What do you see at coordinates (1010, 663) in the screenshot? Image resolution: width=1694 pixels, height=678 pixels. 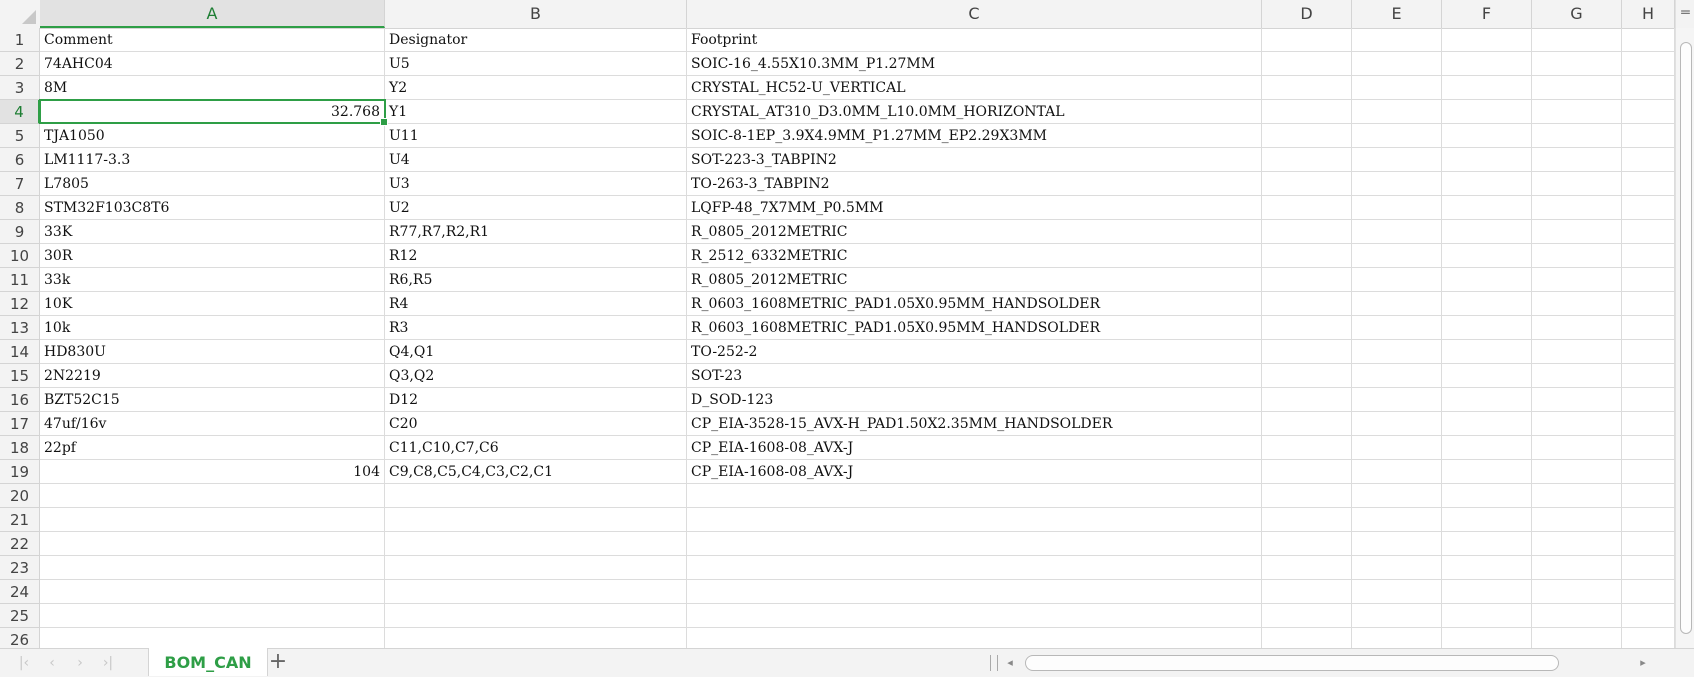 I see `scroll-left-icon: ◂` at bounding box center [1010, 663].